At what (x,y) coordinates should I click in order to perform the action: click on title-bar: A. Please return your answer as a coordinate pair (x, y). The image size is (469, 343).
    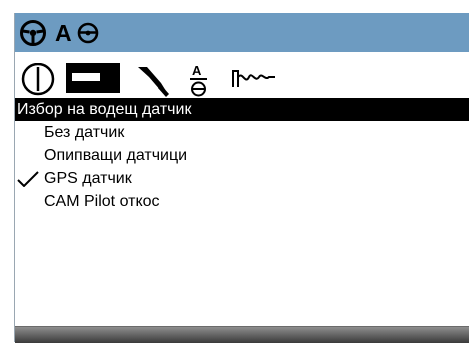
    Looking at the image, I should click on (242, 32).